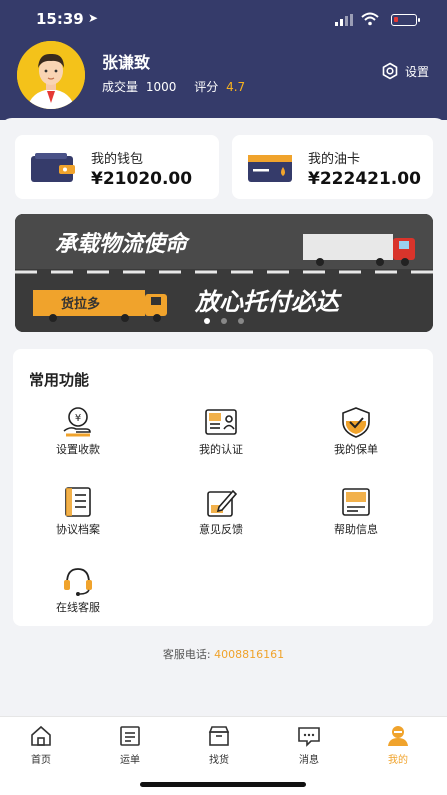  What do you see at coordinates (120, 87) in the screenshot?
I see `volume-label: 成交量` at bounding box center [120, 87].